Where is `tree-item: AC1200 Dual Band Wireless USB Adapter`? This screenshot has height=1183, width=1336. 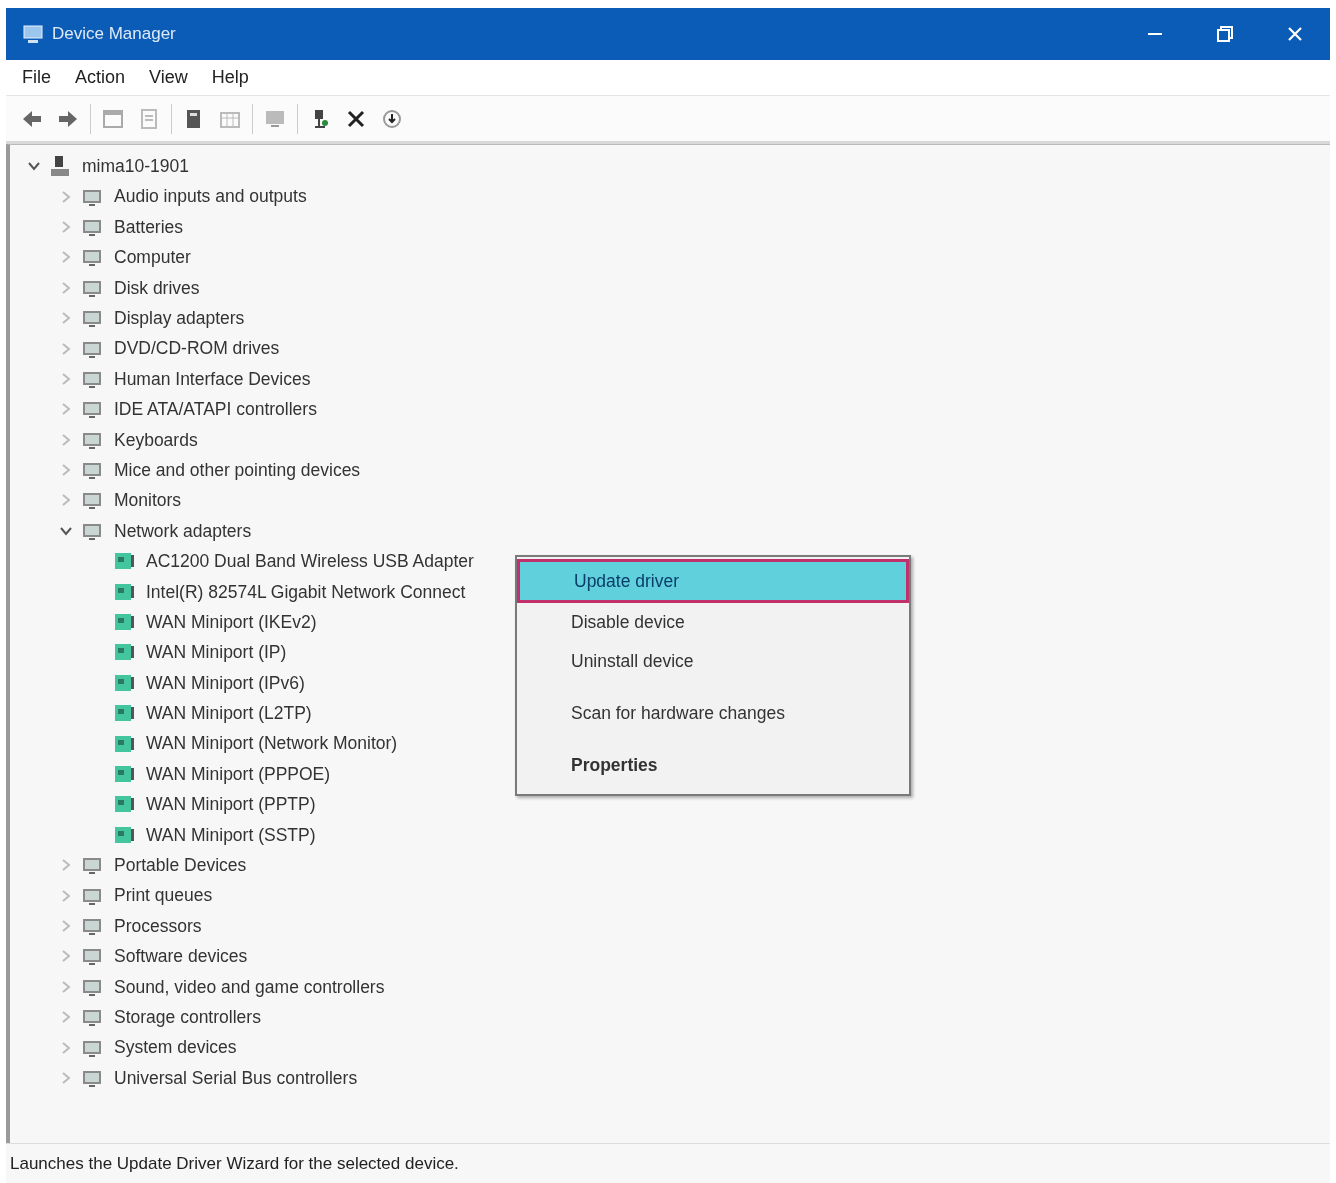
tree-item: AC1200 Dual Band Wireless USB Adapter is located at coordinates (310, 561).